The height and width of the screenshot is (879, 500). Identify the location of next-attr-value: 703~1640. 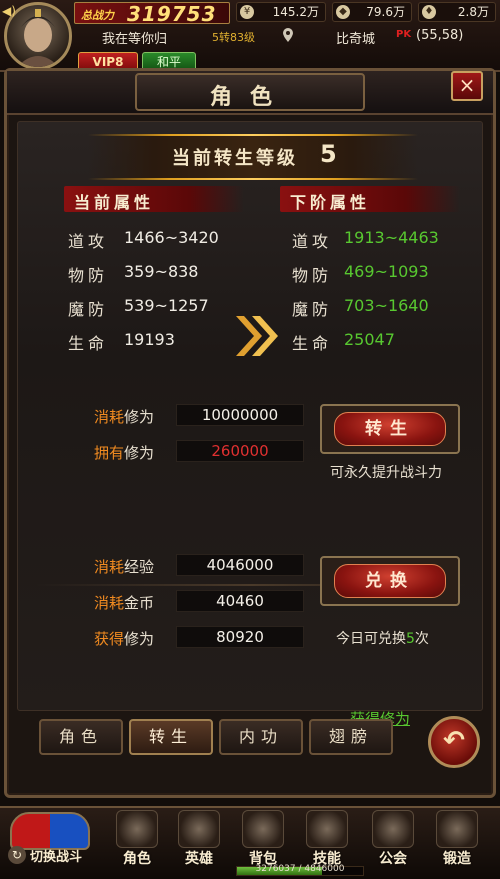
(386, 305).